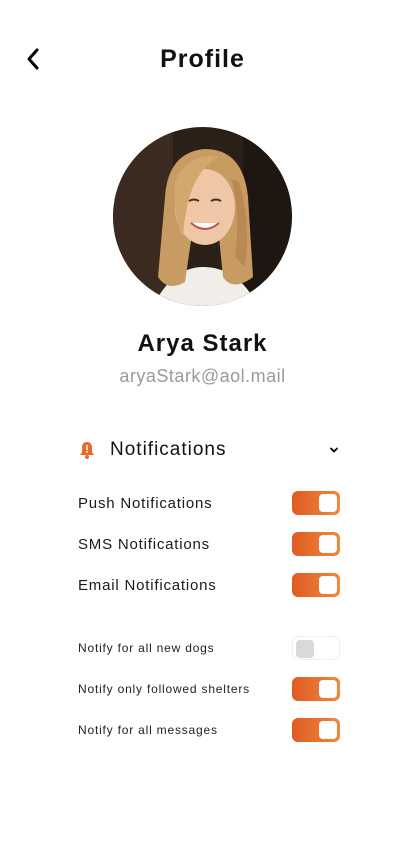 This screenshot has width=405, height=855. What do you see at coordinates (316, 585) in the screenshot?
I see `email-notifications-toggle` at bounding box center [316, 585].